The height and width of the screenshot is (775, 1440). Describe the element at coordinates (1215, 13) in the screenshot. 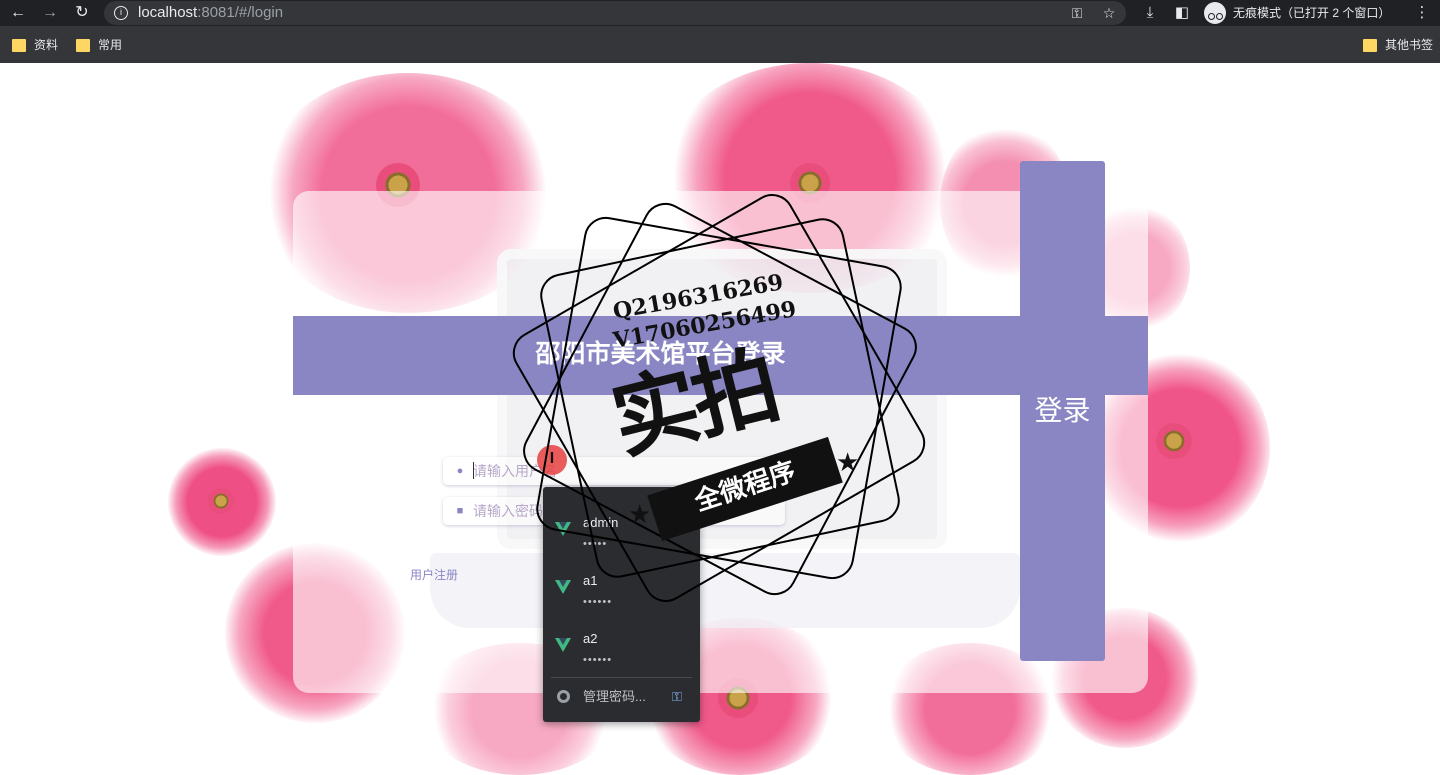

I see `incognito-icon` at that location.